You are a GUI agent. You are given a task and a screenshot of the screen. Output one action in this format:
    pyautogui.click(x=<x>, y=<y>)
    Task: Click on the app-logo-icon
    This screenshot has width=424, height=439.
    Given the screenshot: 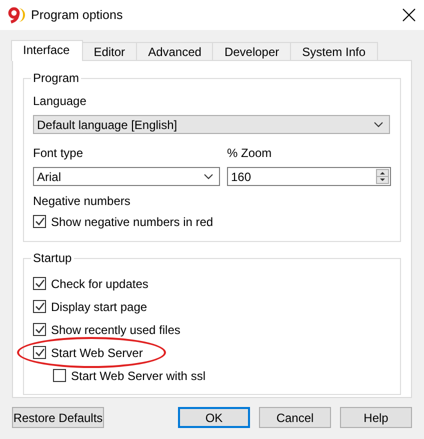 What is the action you would take?
    pyautogui.click(x=16, y=15)
    